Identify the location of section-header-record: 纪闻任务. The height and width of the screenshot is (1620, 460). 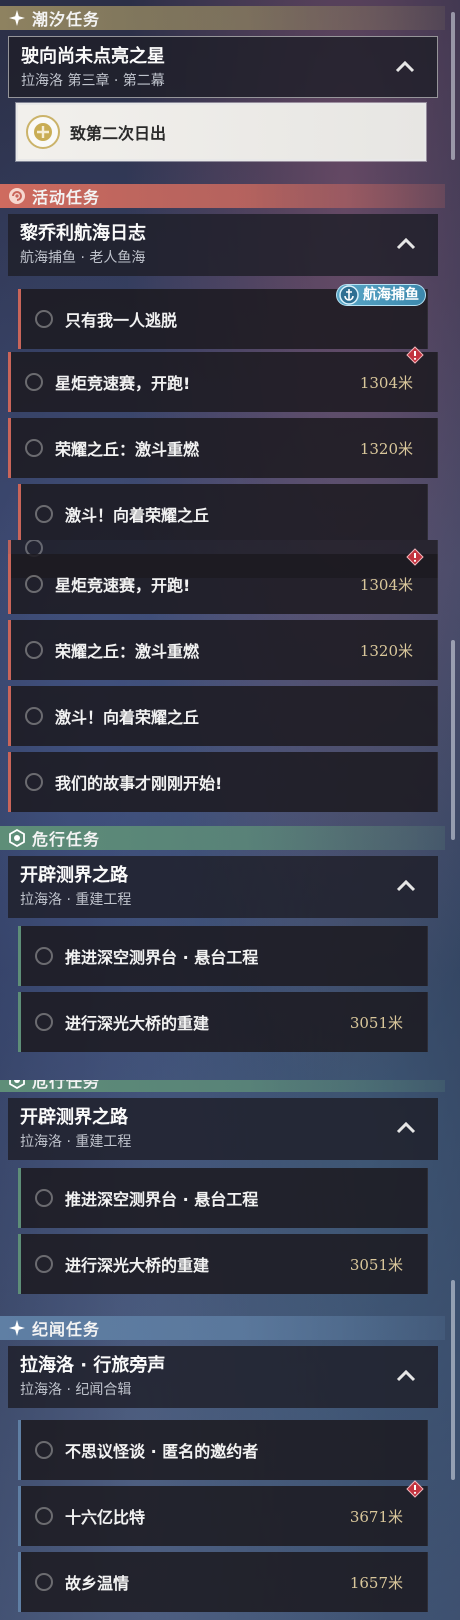
(222, 1328).